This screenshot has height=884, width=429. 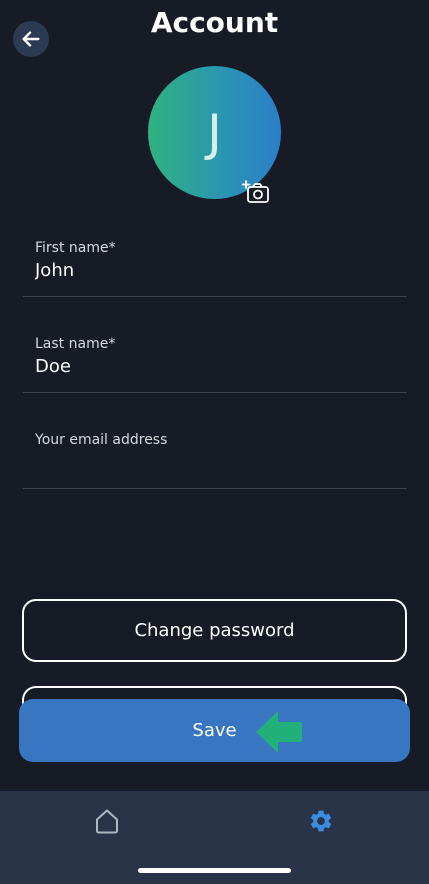 I want to click on page-title: Account, so click(x=214, y=22).